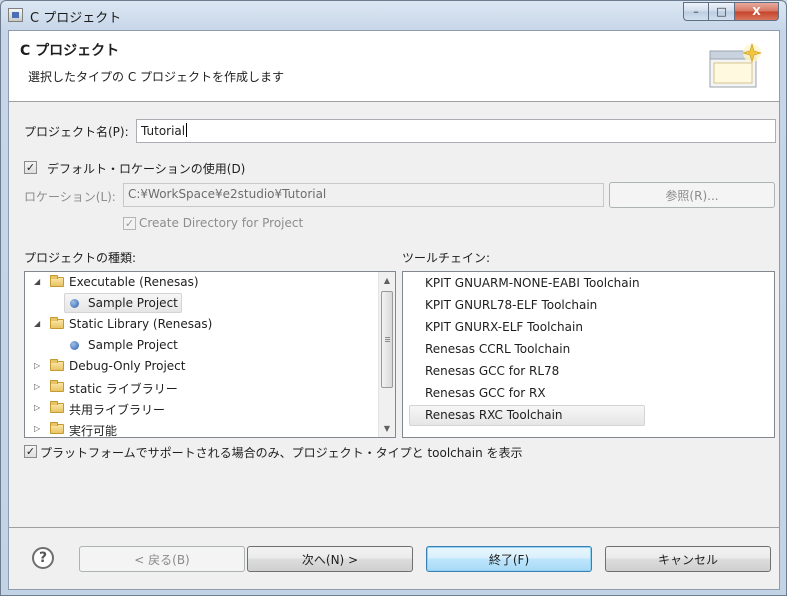  I want to click on tree-item-label: Static Library (Renesas), so click(141, 324).